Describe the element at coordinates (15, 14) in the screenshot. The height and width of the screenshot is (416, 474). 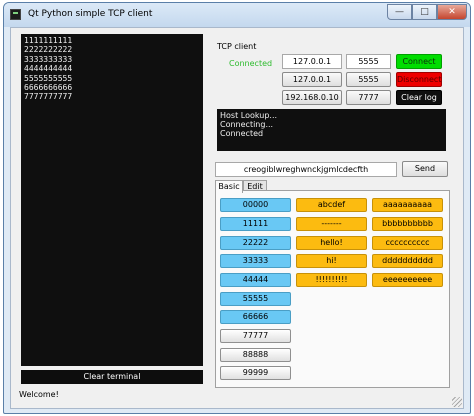
I see `terminal-app-icon` at that location.